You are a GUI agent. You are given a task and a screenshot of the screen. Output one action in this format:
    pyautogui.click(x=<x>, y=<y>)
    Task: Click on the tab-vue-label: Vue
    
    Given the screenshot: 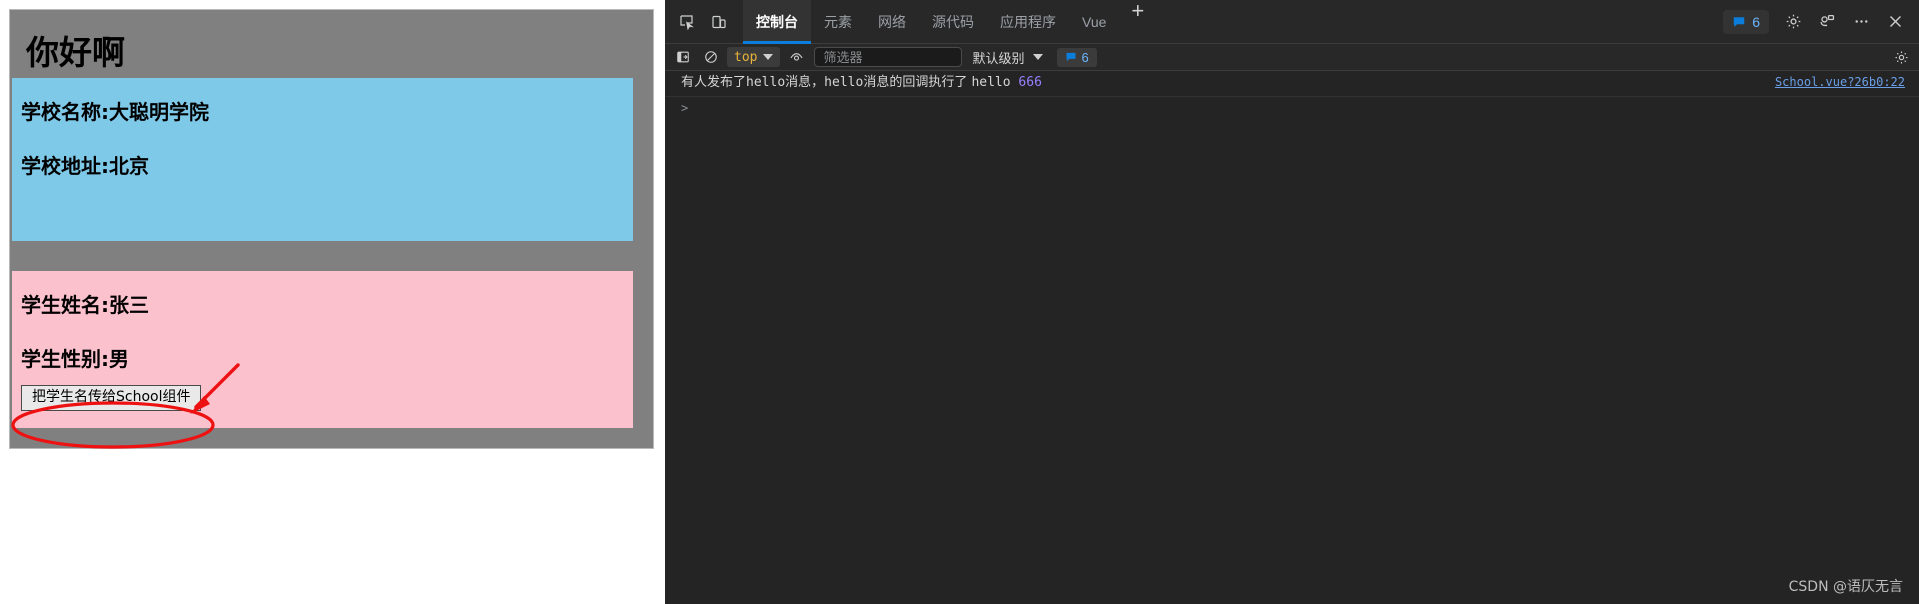 What is the action you would take?
    pyautogui.click(x=1094, y=21)
    